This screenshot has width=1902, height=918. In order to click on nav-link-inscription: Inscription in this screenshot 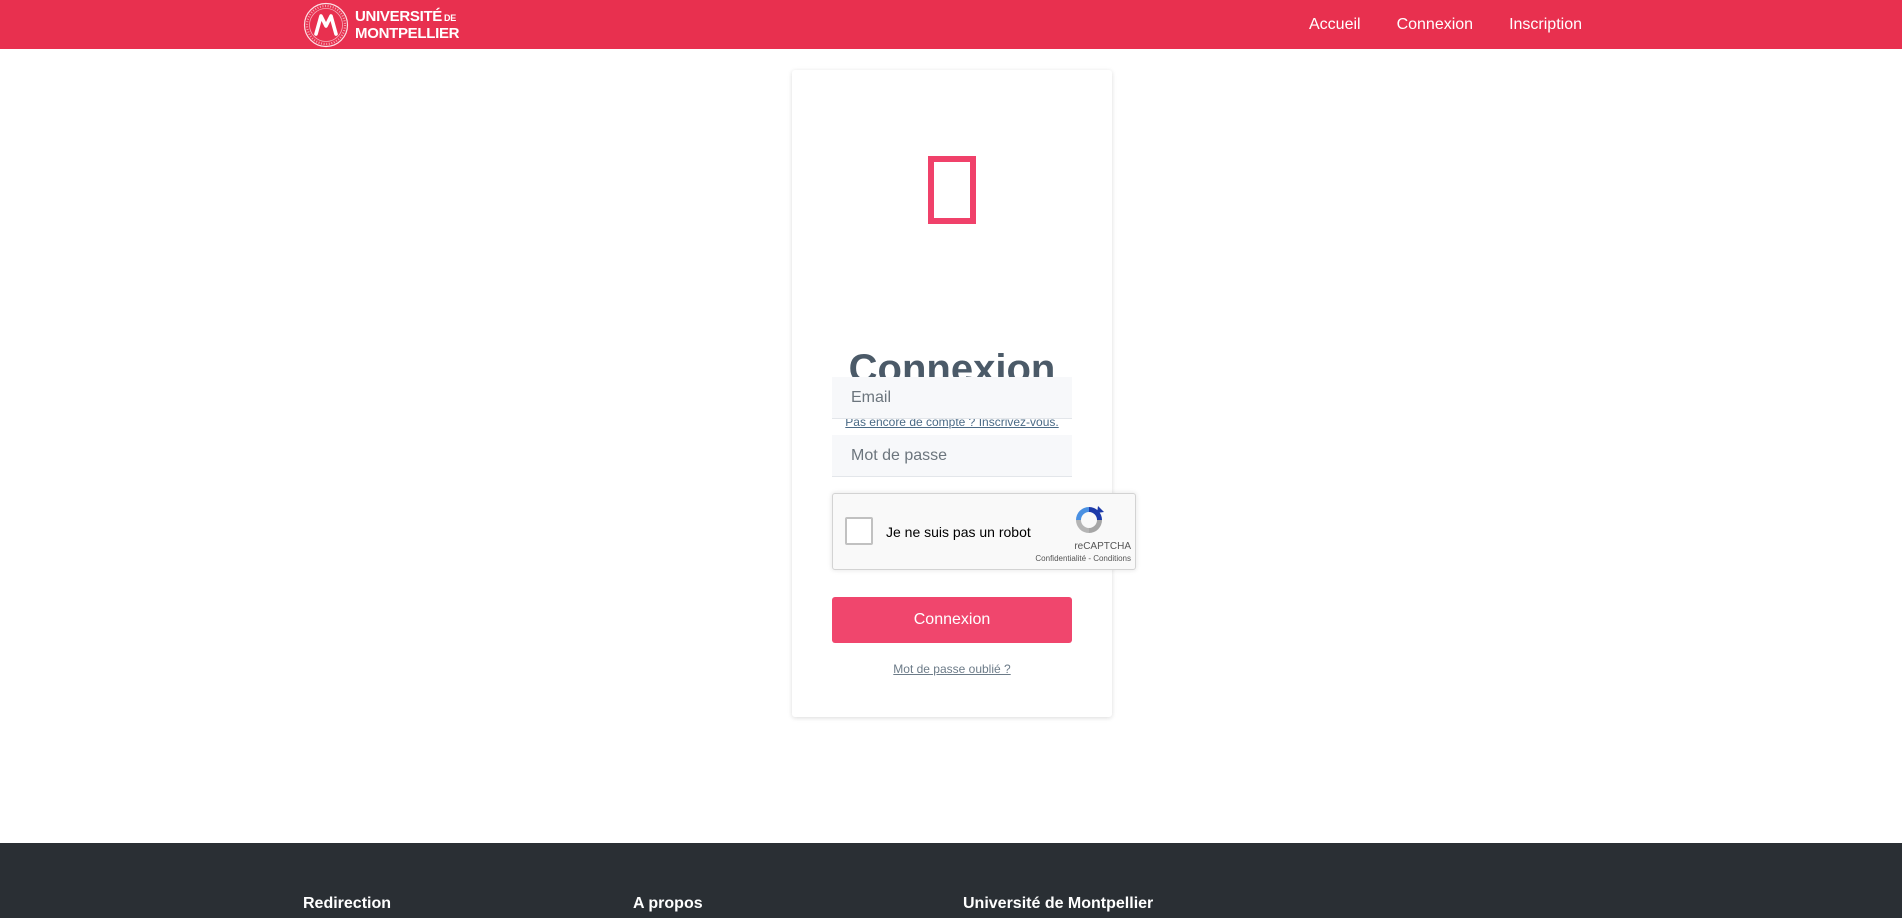, I will do `click(1545, 25)`.